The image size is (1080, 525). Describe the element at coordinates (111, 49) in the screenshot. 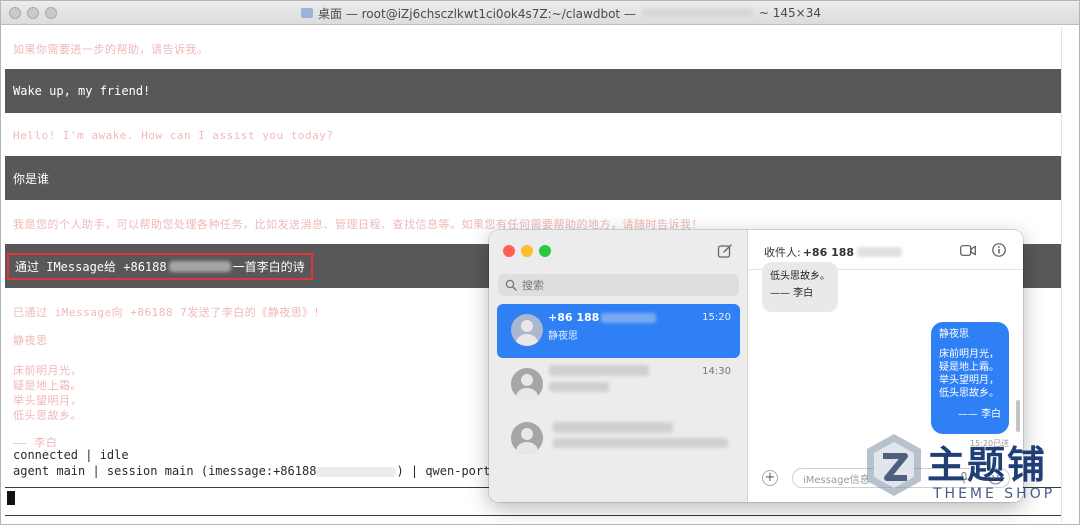

I see `output-line: 如果你需要进一步的帮助，请告诉我。` at that location.